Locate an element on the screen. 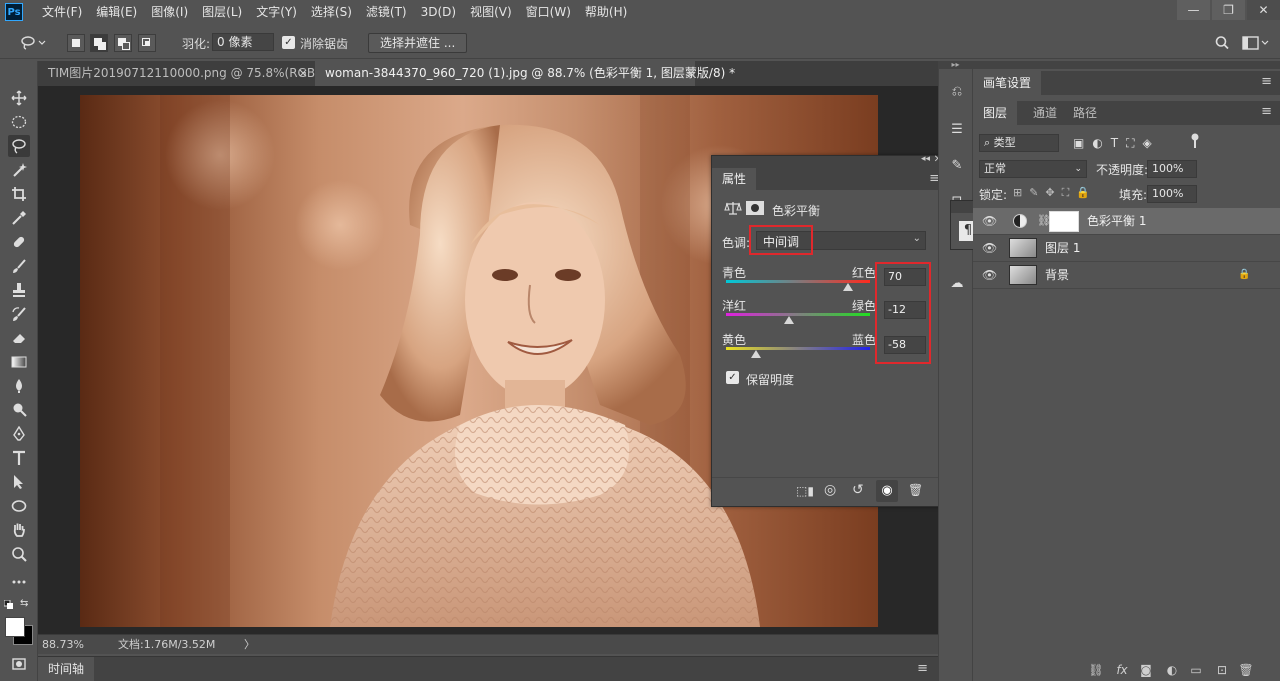  blend-mode-select: 正常 ⌄ is located at coordinates (1033, 169).